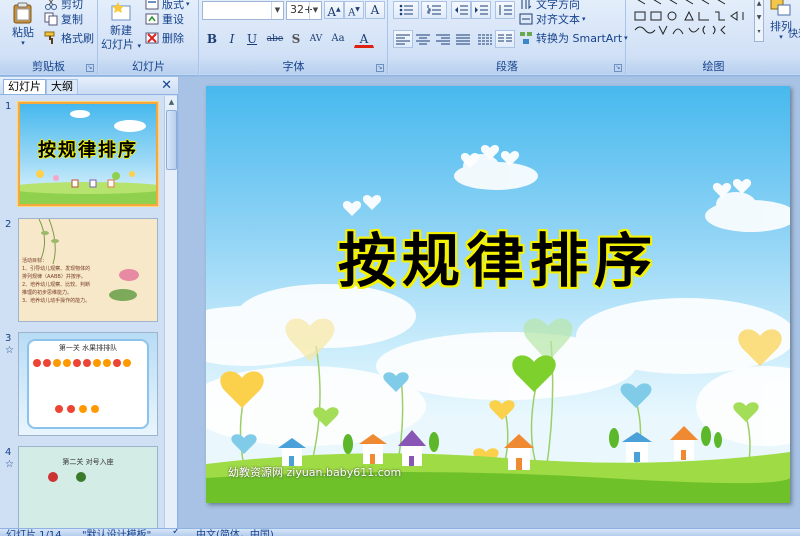 The width and height of the screenshot is (800, 536). I want to click on decrease-indent-button, so click(461, 10).